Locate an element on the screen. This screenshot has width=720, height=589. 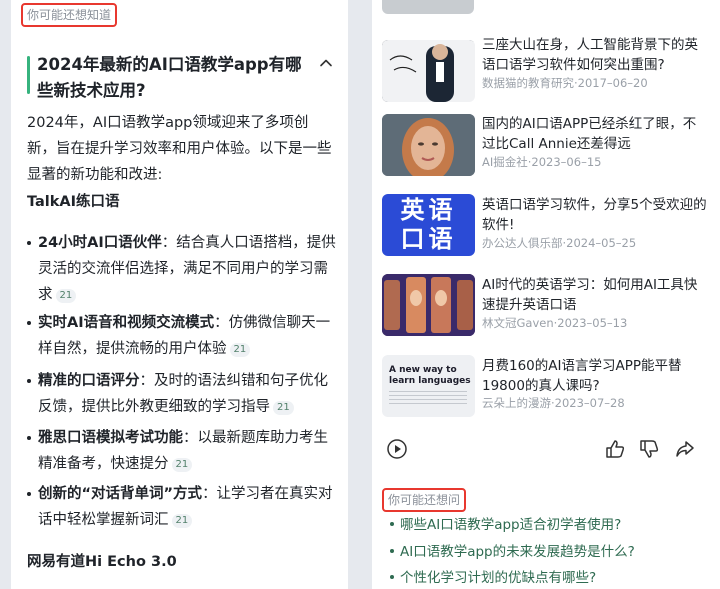
thumb-text-line: learn languages is located at coordinates (430, 381).